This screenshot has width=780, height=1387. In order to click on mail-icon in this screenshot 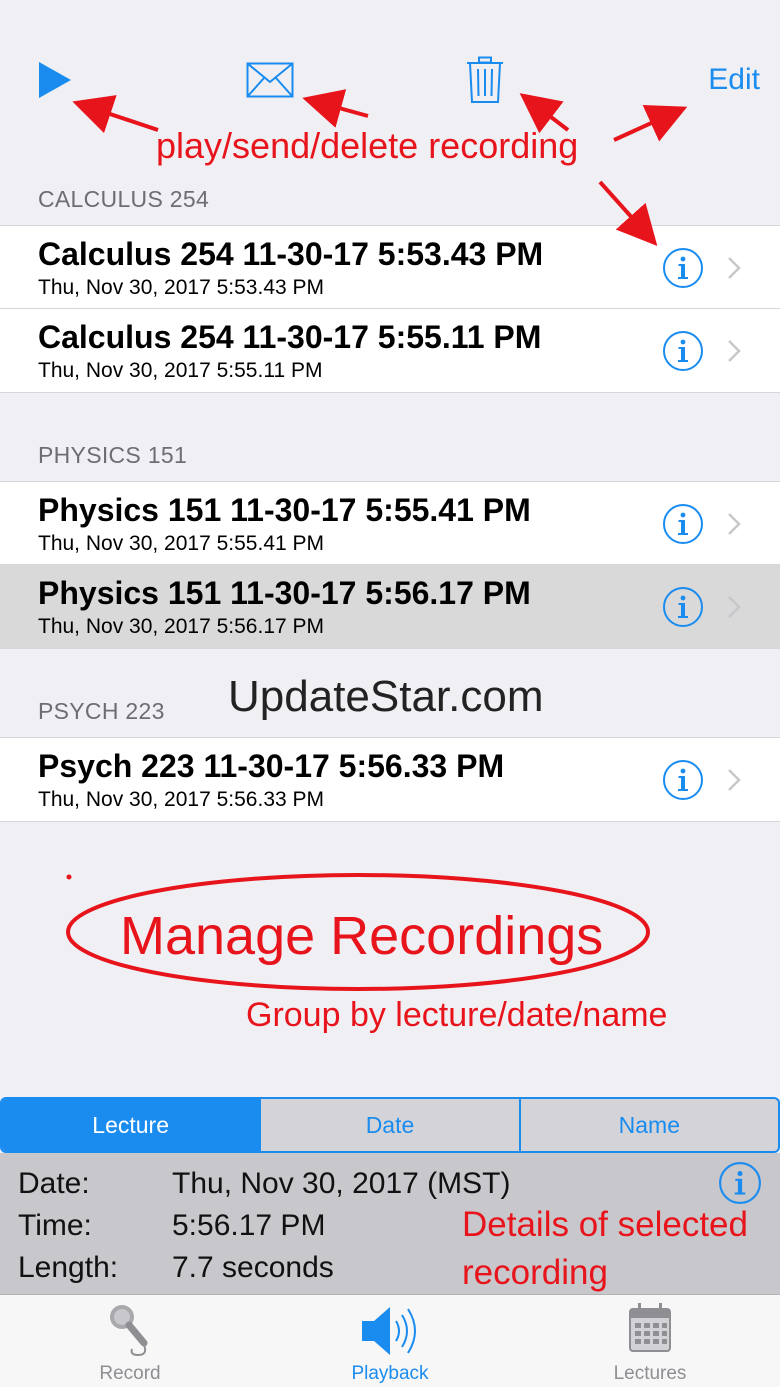, I will do `click(270, 80)`.